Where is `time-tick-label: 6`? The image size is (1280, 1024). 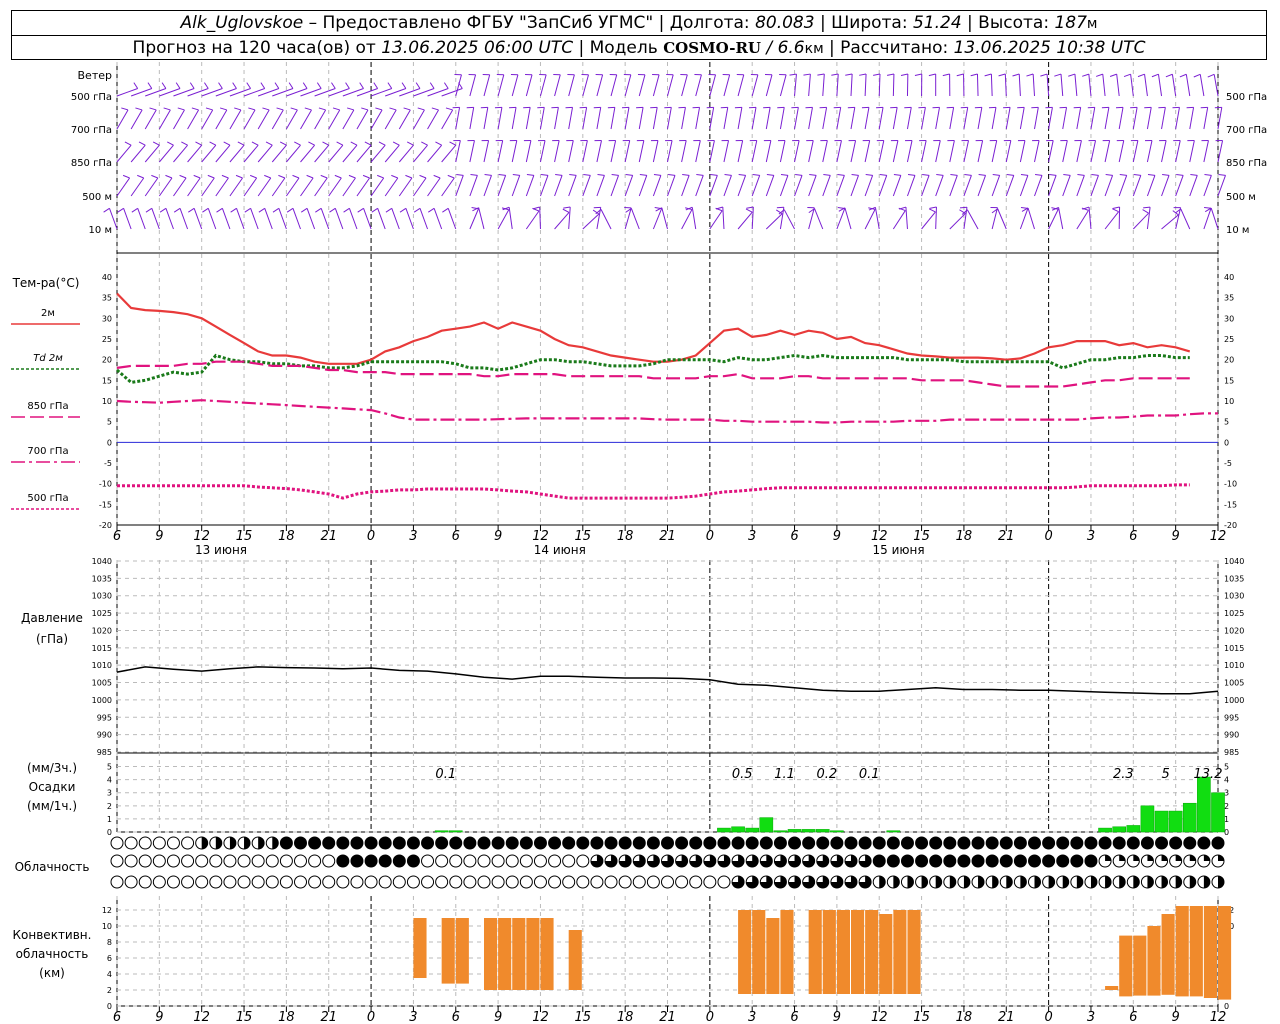
time-tick-label: 6 is located at coordinates (1133, 536).